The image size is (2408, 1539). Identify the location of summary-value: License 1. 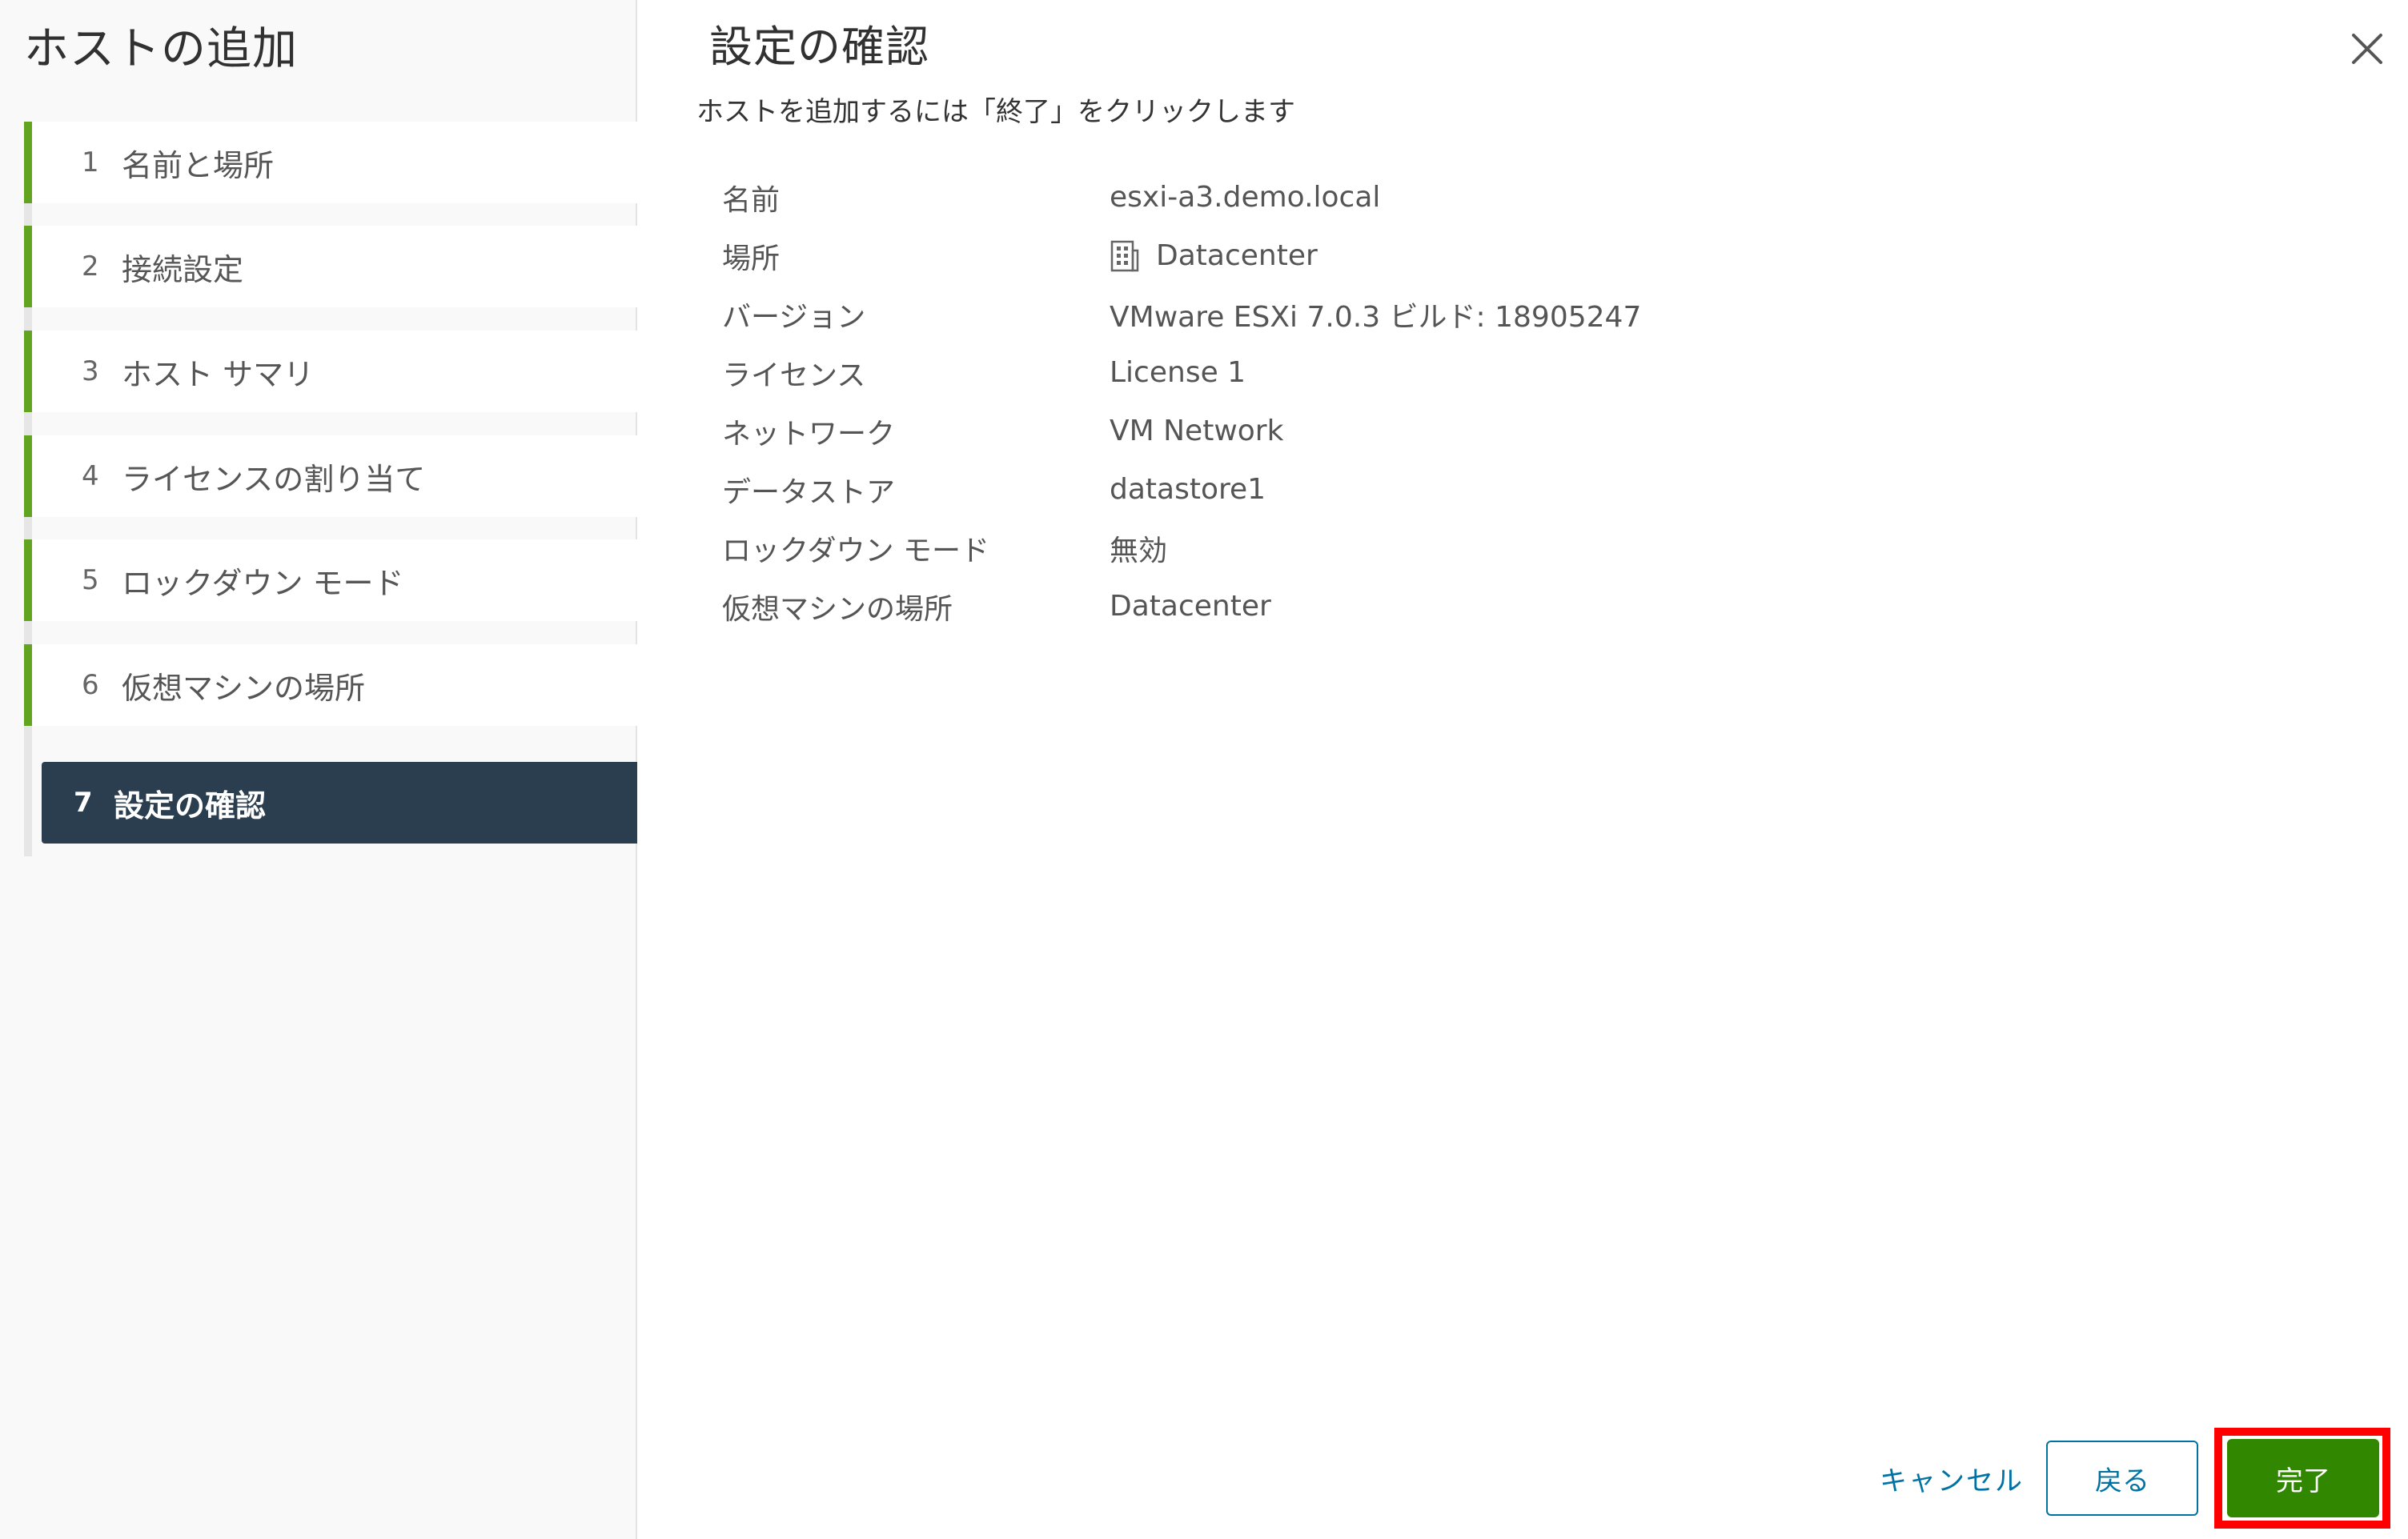
(1178, 372).